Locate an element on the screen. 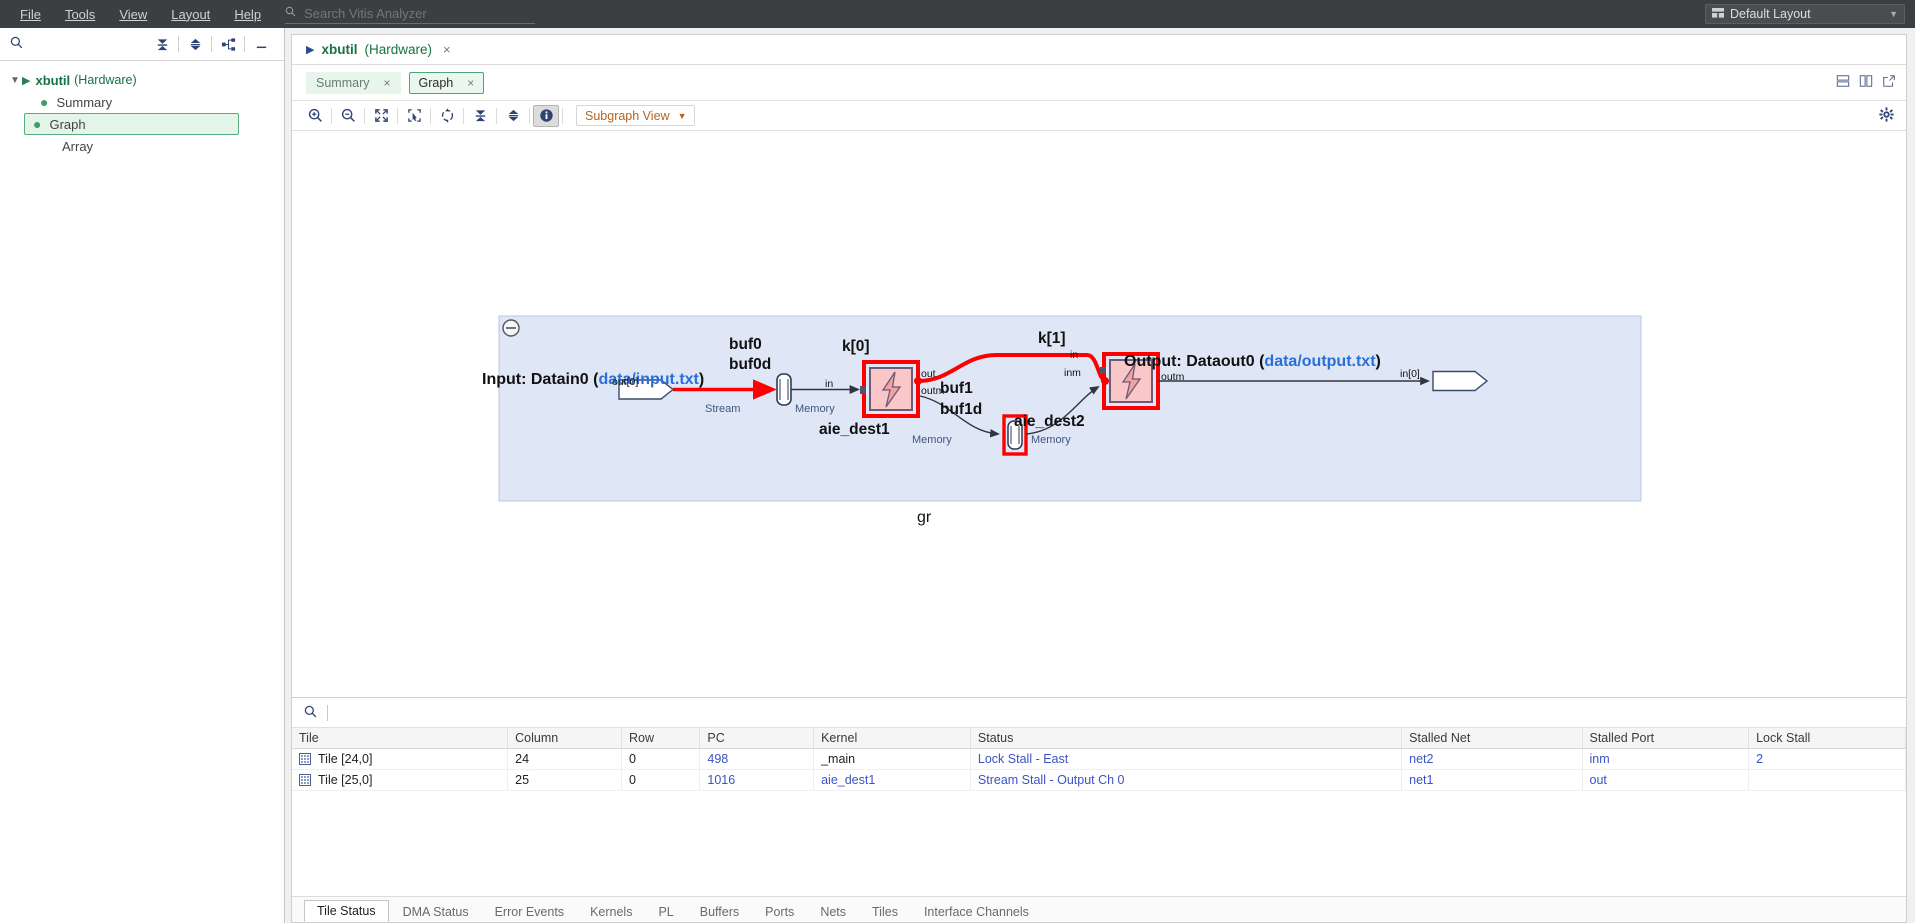 This screenshot has height=923, width=1915. expand-all-icon is located at coordinates (513, 116).